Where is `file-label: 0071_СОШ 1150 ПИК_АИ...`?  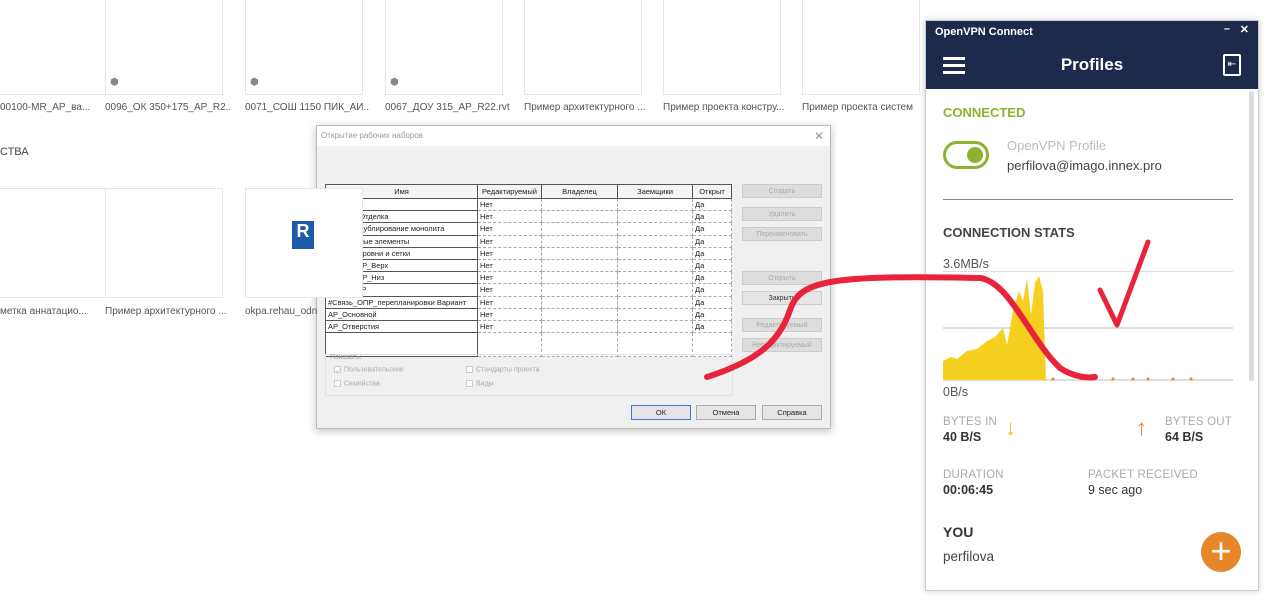
file-label: 0071_СОШ 1150 ПИК_АИ... is located at coordinates (307, 107).